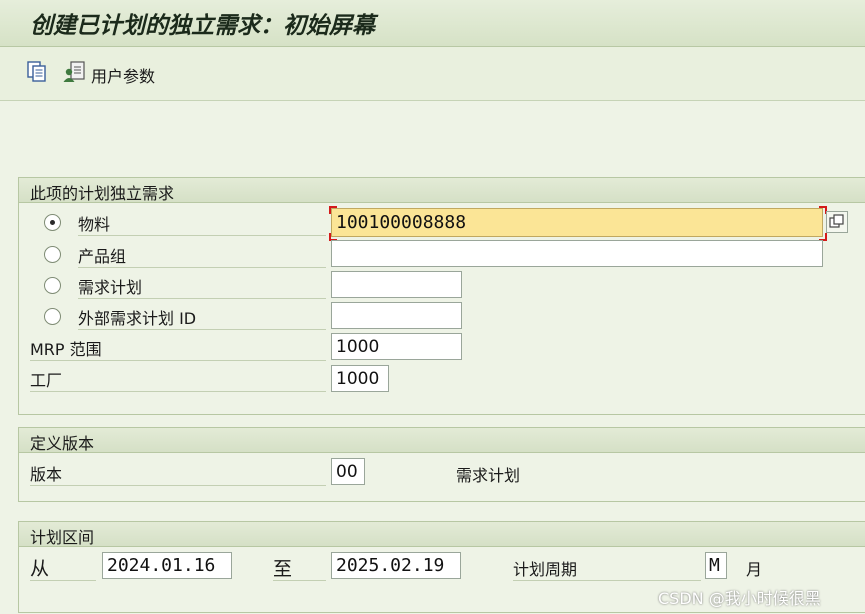 Image resolution: width=865 pixels, height=614 pixels. What do you see at coordinates (488, 475) in the screenshot?
I see `version-description: 需求计划` at bounding box center [488, 475].